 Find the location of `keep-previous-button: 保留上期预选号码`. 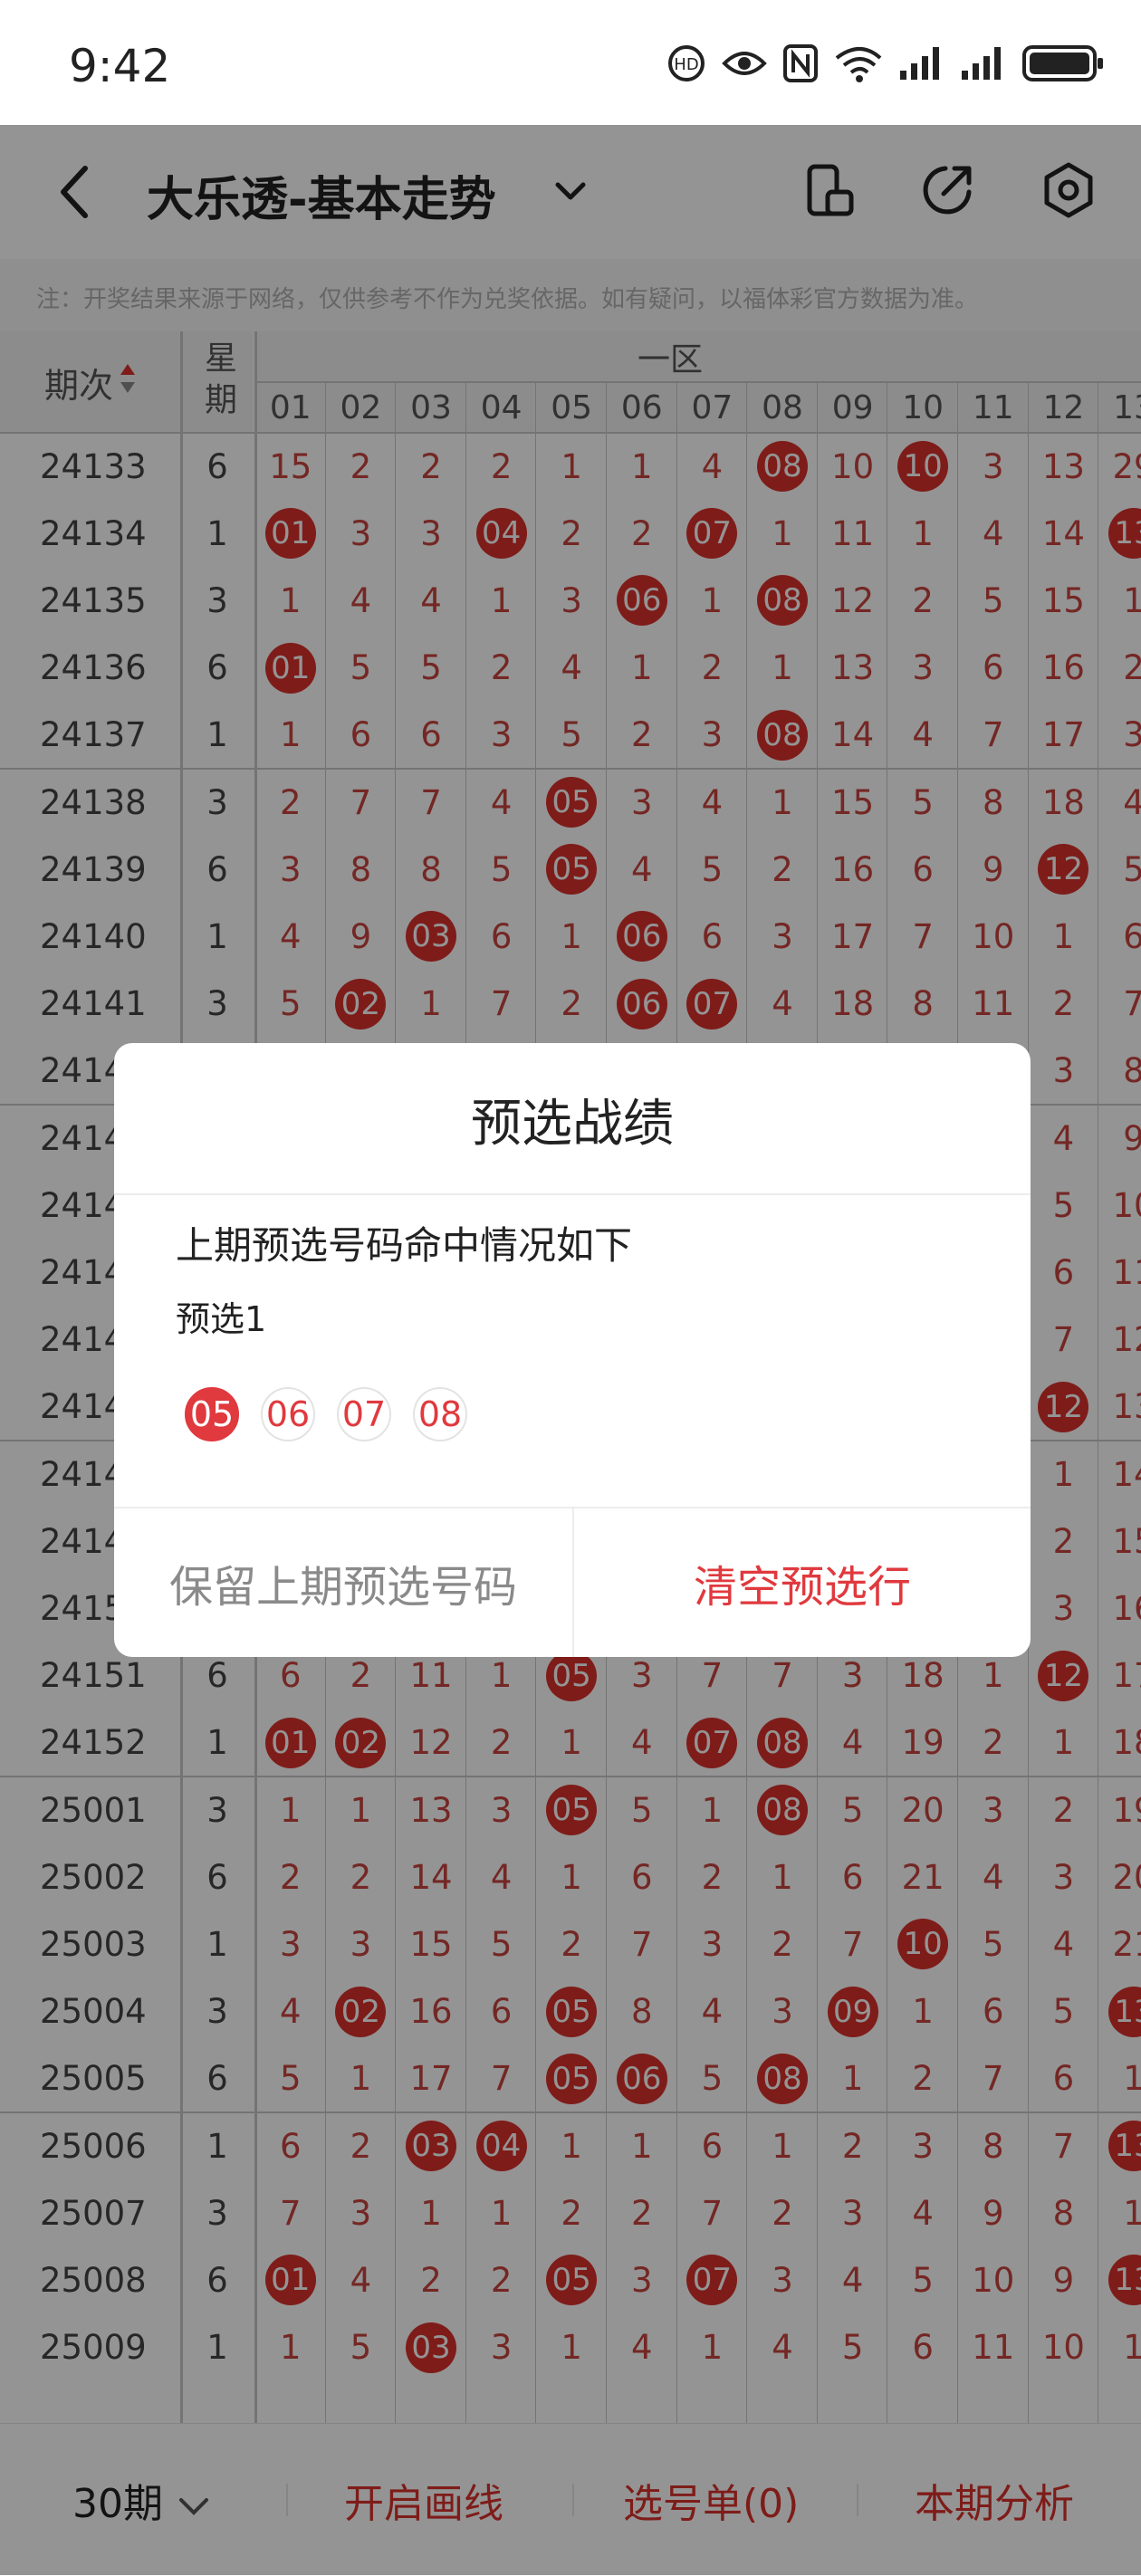

keep-previous-button: 保留上期预选号码 is located at coordinates (343, 1582).